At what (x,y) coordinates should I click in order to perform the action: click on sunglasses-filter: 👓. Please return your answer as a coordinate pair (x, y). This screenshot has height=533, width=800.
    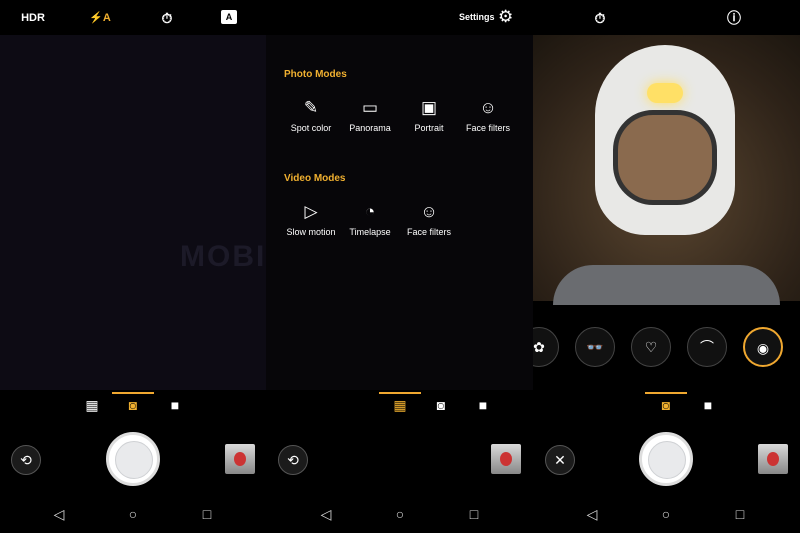
    Looking at the image, I should click on (595, 347).